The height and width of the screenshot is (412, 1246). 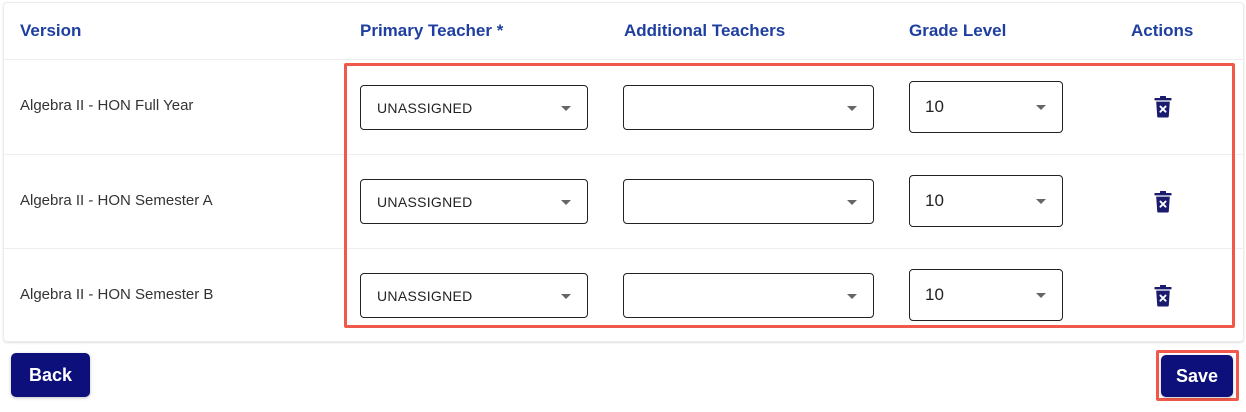 What do you see at coordinates (117, 294) in the screenshot?
I see `version-name: Algebra II - HON Semester B` at bounding box center [117, 294].